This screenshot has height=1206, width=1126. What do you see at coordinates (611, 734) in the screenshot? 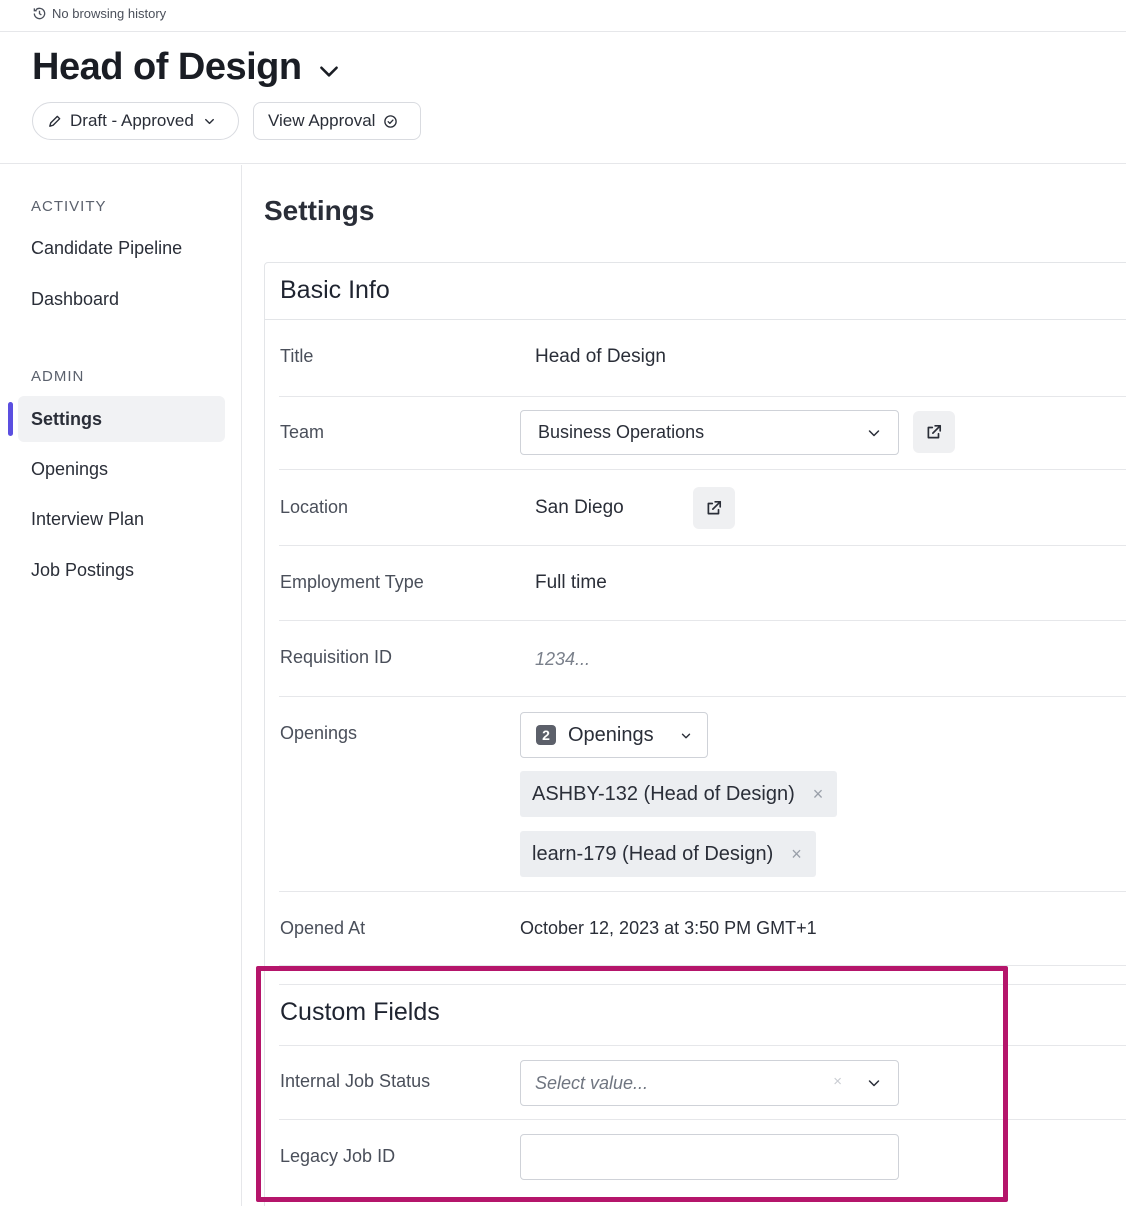
I see `openings-select-label: Openings` at bounding box center [611, 734].